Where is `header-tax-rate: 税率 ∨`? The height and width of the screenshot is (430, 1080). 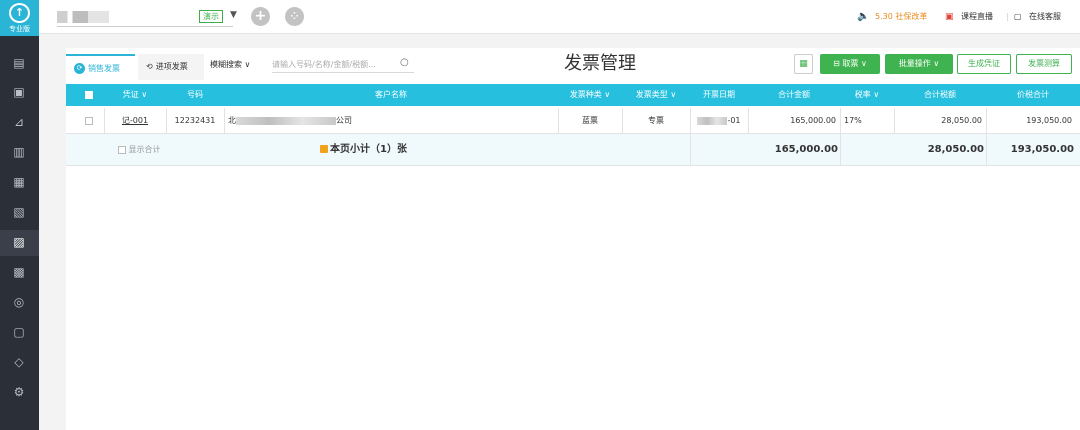 header-tax-rate: 税率 ∨ is located at coordinates (867, 95).